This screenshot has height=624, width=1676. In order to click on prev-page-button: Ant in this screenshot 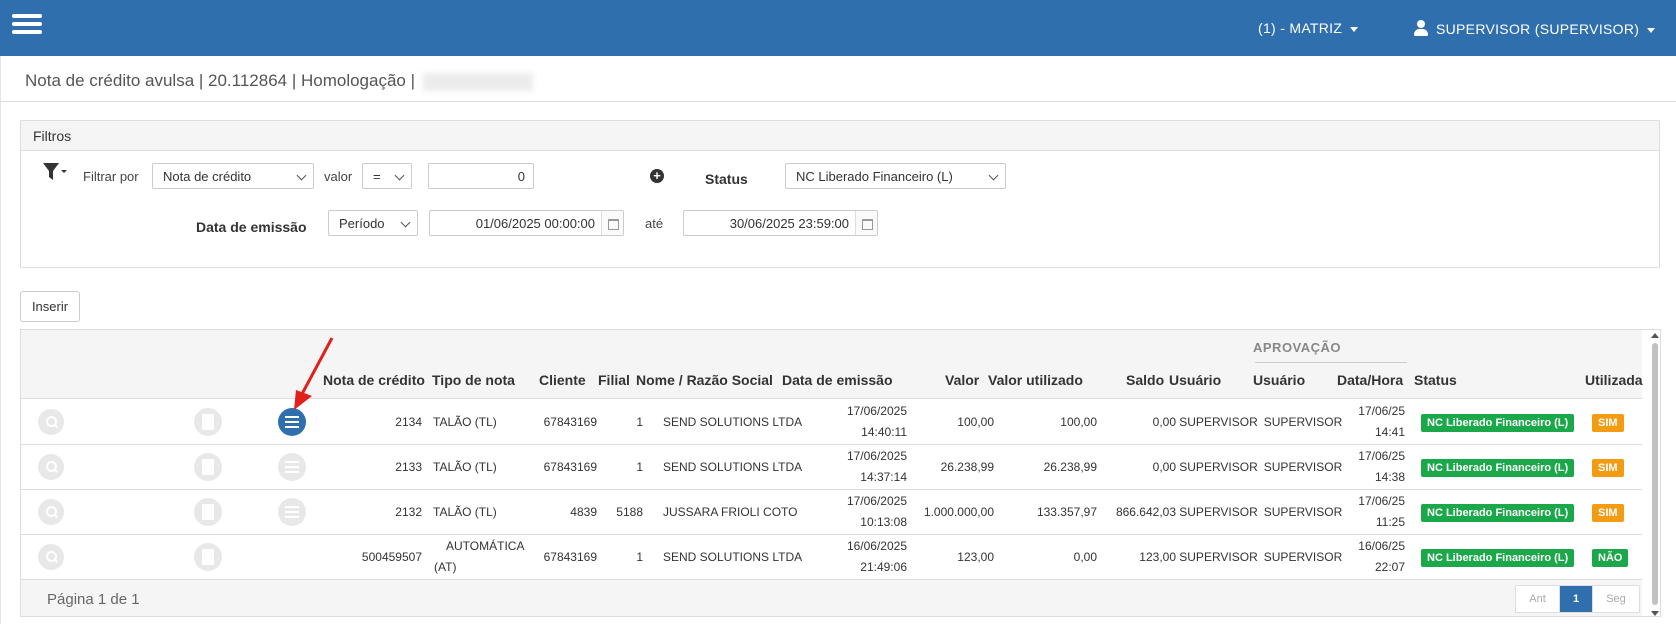, I will do `click(1538, 599)`.